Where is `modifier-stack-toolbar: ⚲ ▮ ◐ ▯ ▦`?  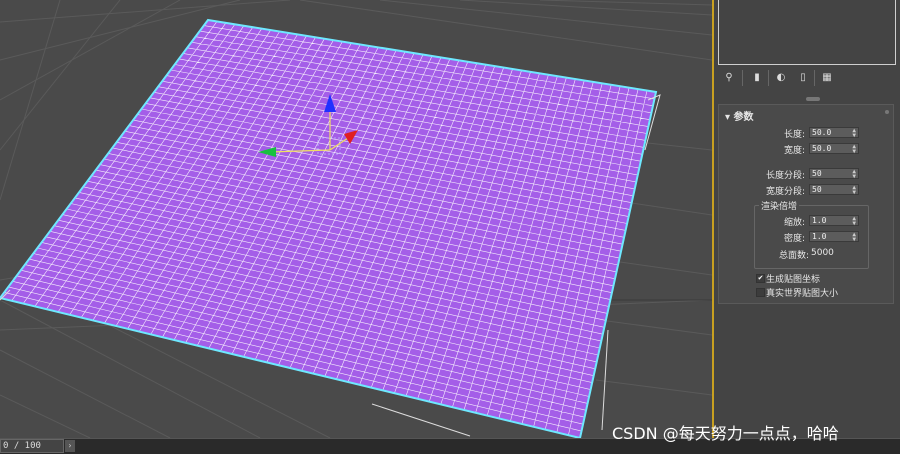
modifier-stack-toolbar: ⚲ ▮ ◐ ▯ ▦ is located at coordinates (808, 79).